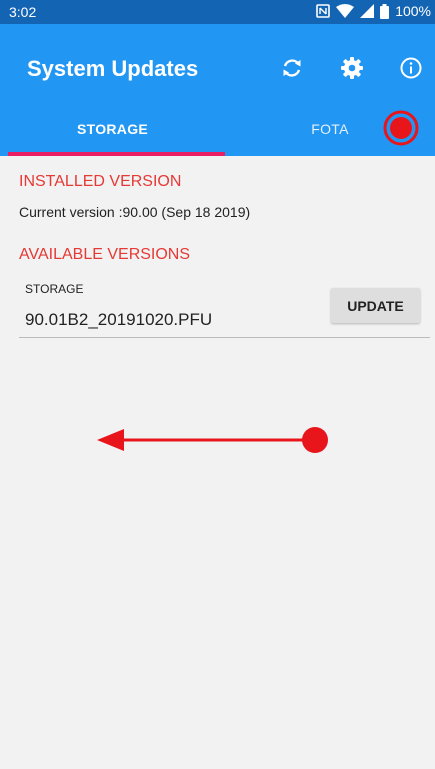 Image resolution: width=435 pixels, height=769 pixels. I want to click on page-title: System Updates, so click(113, 68).